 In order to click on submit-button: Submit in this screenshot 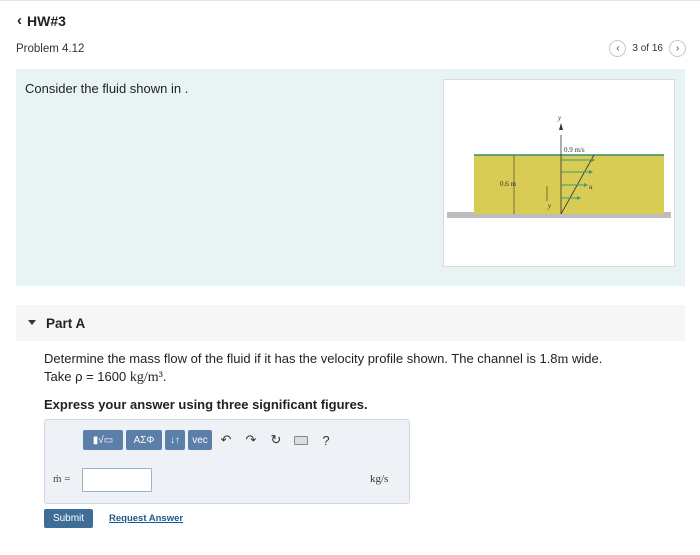, I will do `click(68, 518)`.